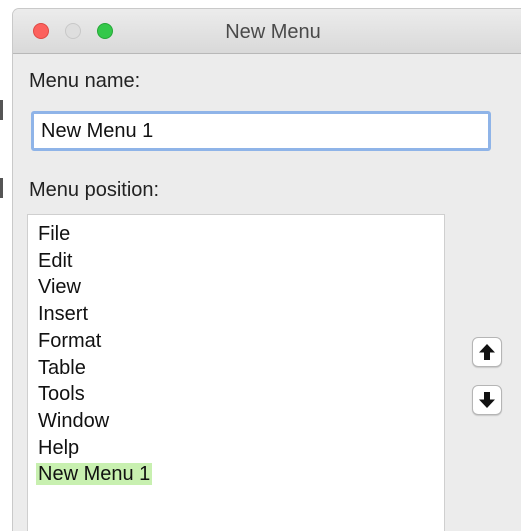 This screenshot has width=521, height=531. I want to click on menu-position-item: Insert, so click(239, 314).